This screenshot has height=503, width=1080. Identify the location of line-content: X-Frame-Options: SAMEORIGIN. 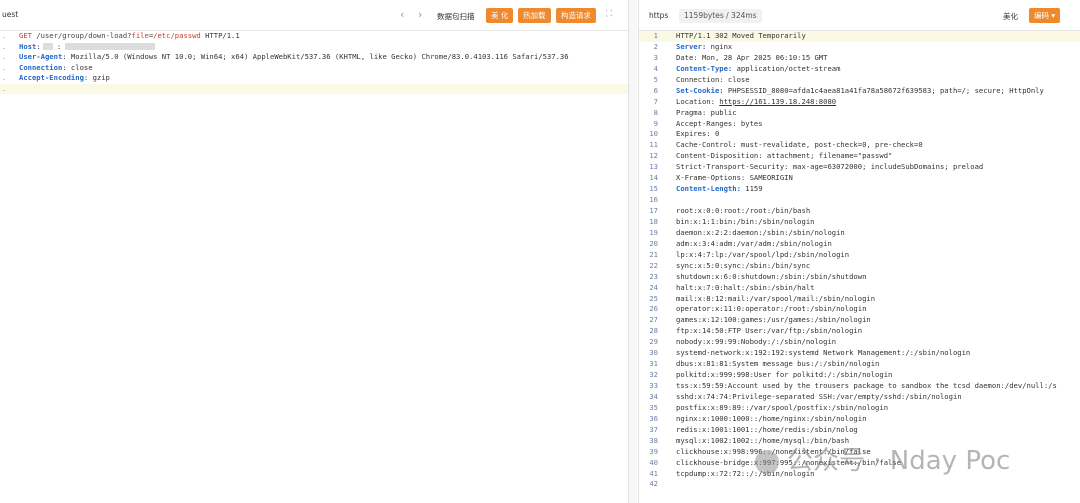
(734, 178).